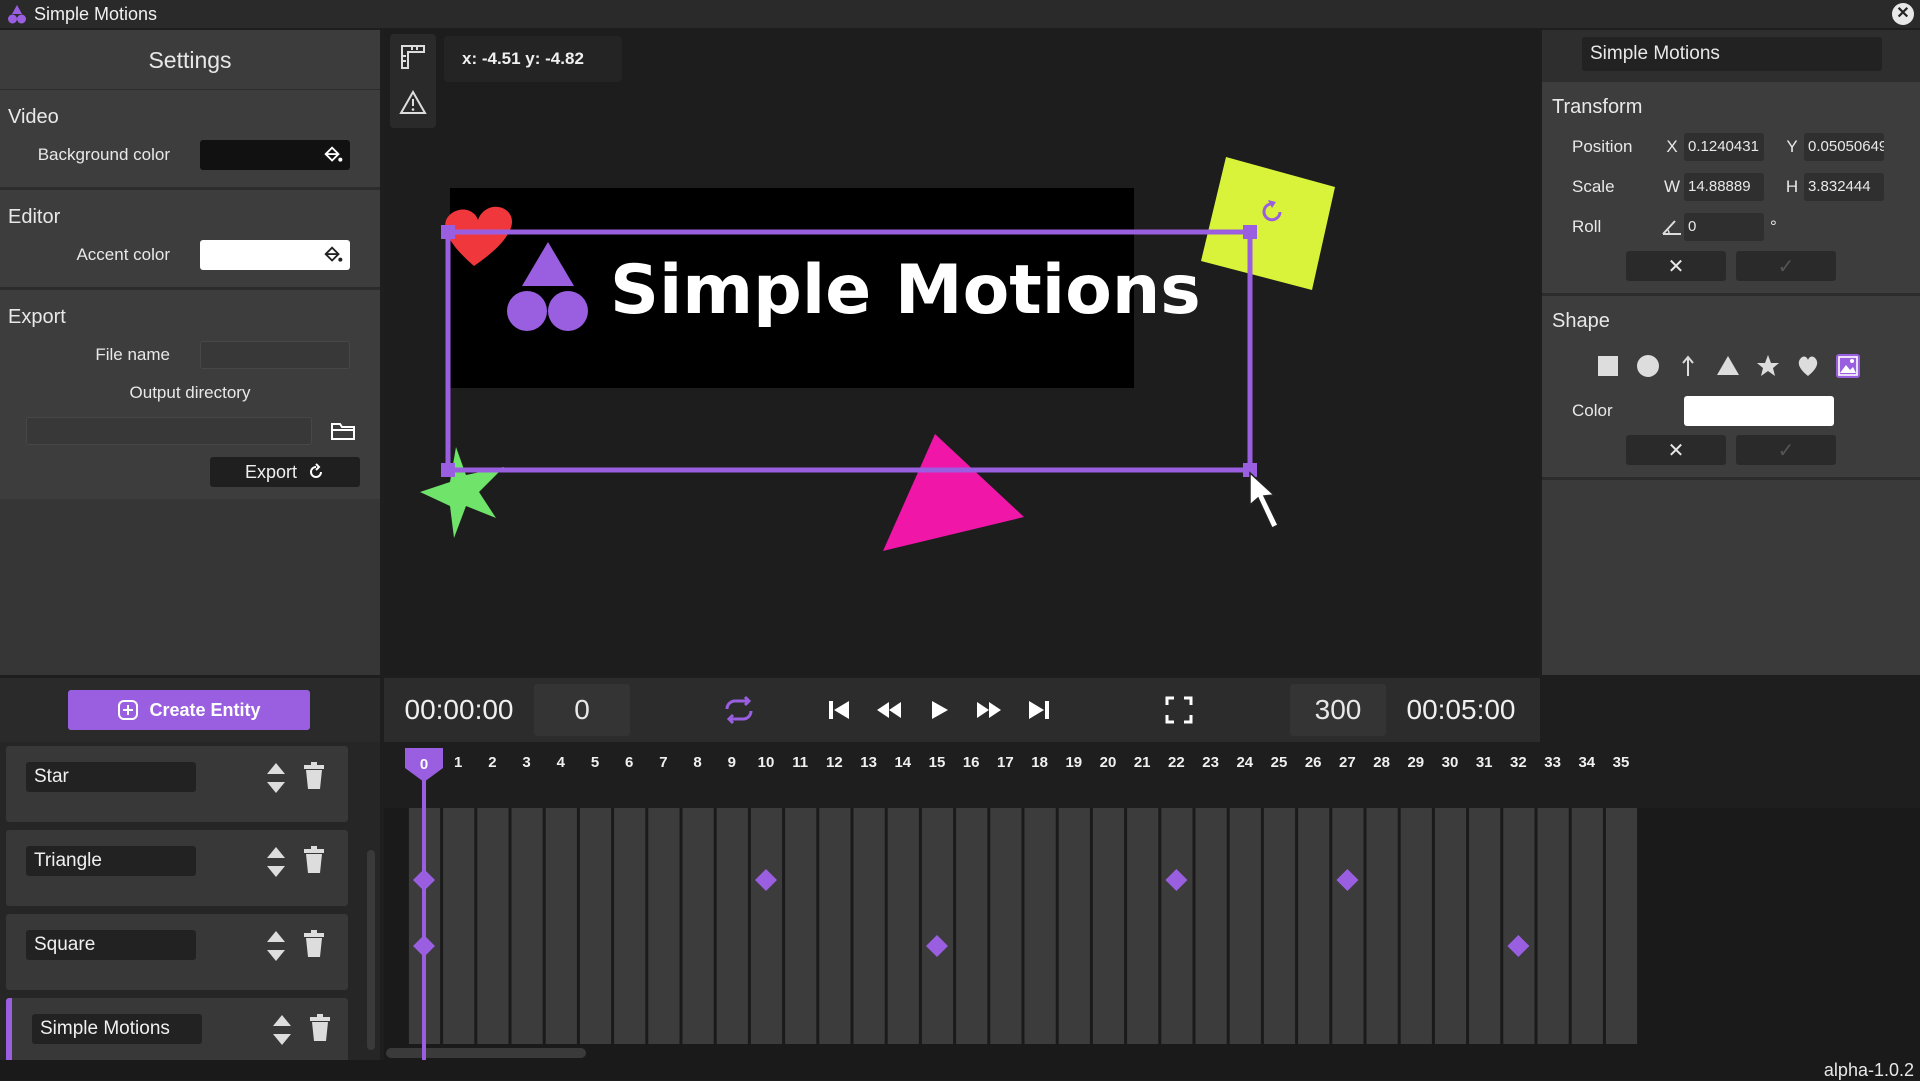 The height and width of the screenshot is (1081, 1920). I want to click on playhead-line, so click(424, 911).